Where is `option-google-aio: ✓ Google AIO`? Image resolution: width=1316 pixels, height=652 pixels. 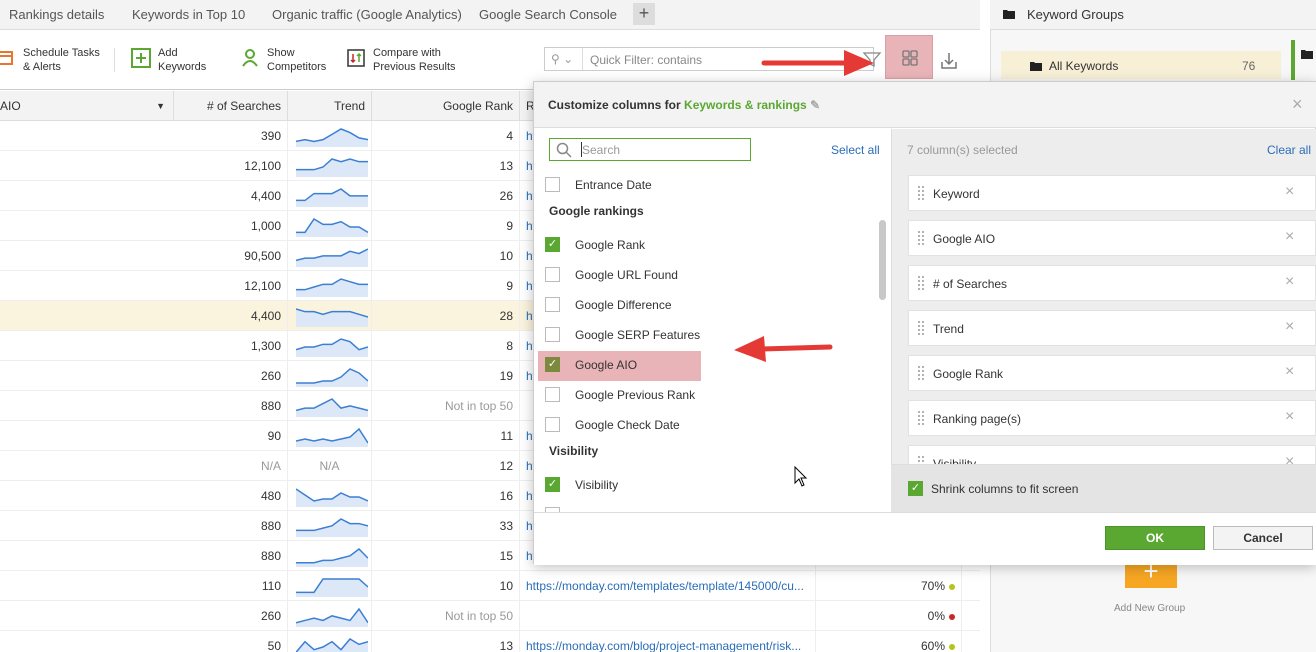 option-google-aio: ✓ Google AIO is located at coordinates (619, 366).